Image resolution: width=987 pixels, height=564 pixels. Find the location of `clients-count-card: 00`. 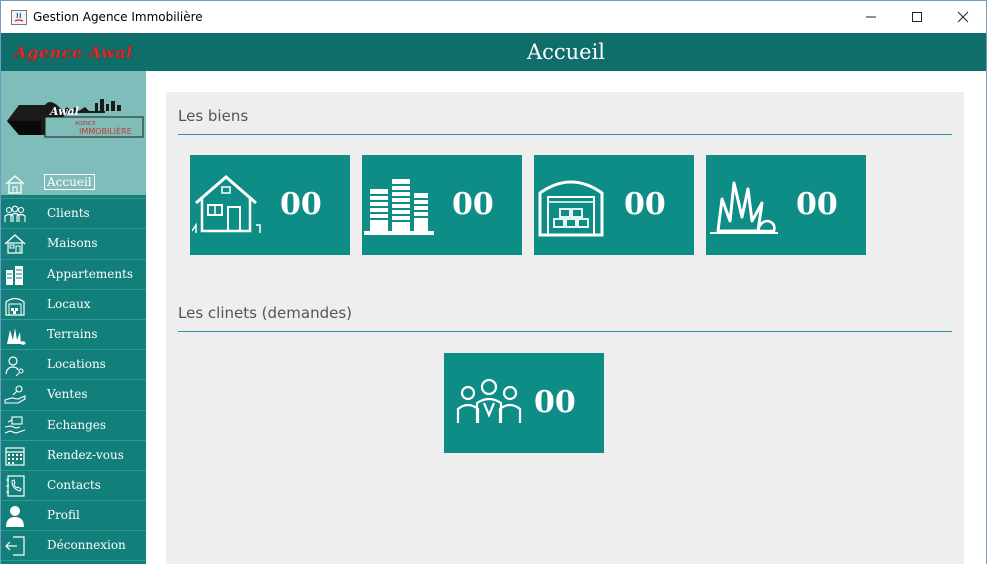

clients-count-card: 00 is located at coordinates (524, 403).